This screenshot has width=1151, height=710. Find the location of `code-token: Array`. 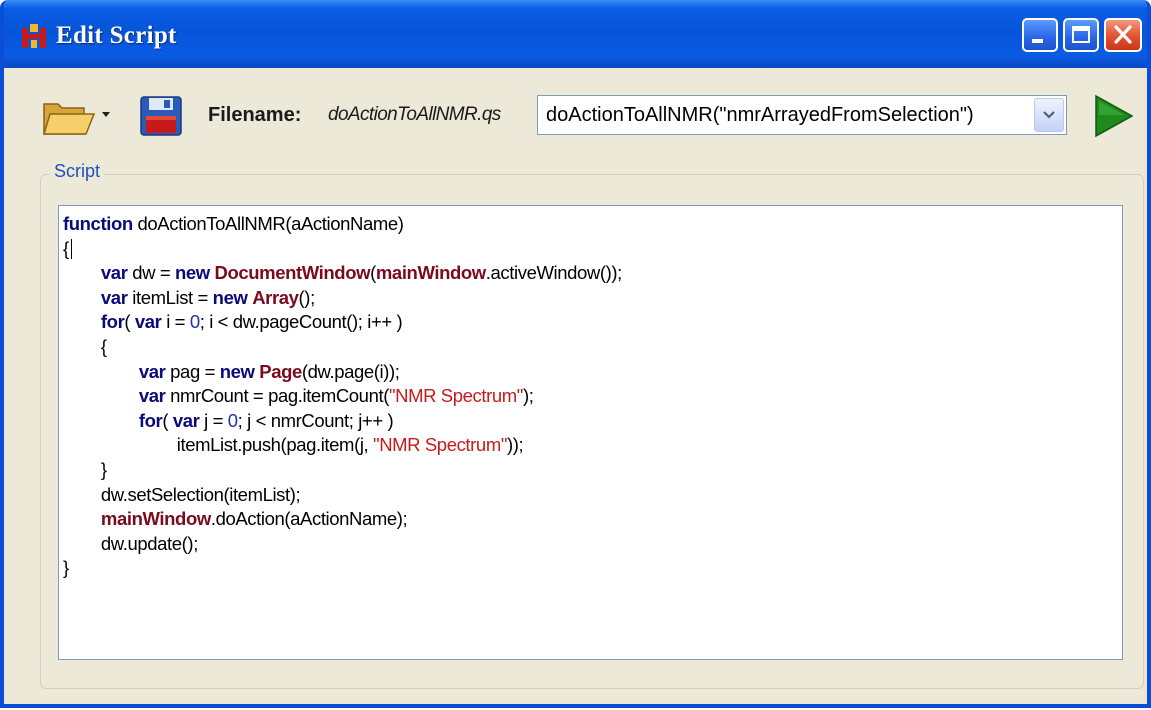

code-token: Array is located at coordinates (275, 297).